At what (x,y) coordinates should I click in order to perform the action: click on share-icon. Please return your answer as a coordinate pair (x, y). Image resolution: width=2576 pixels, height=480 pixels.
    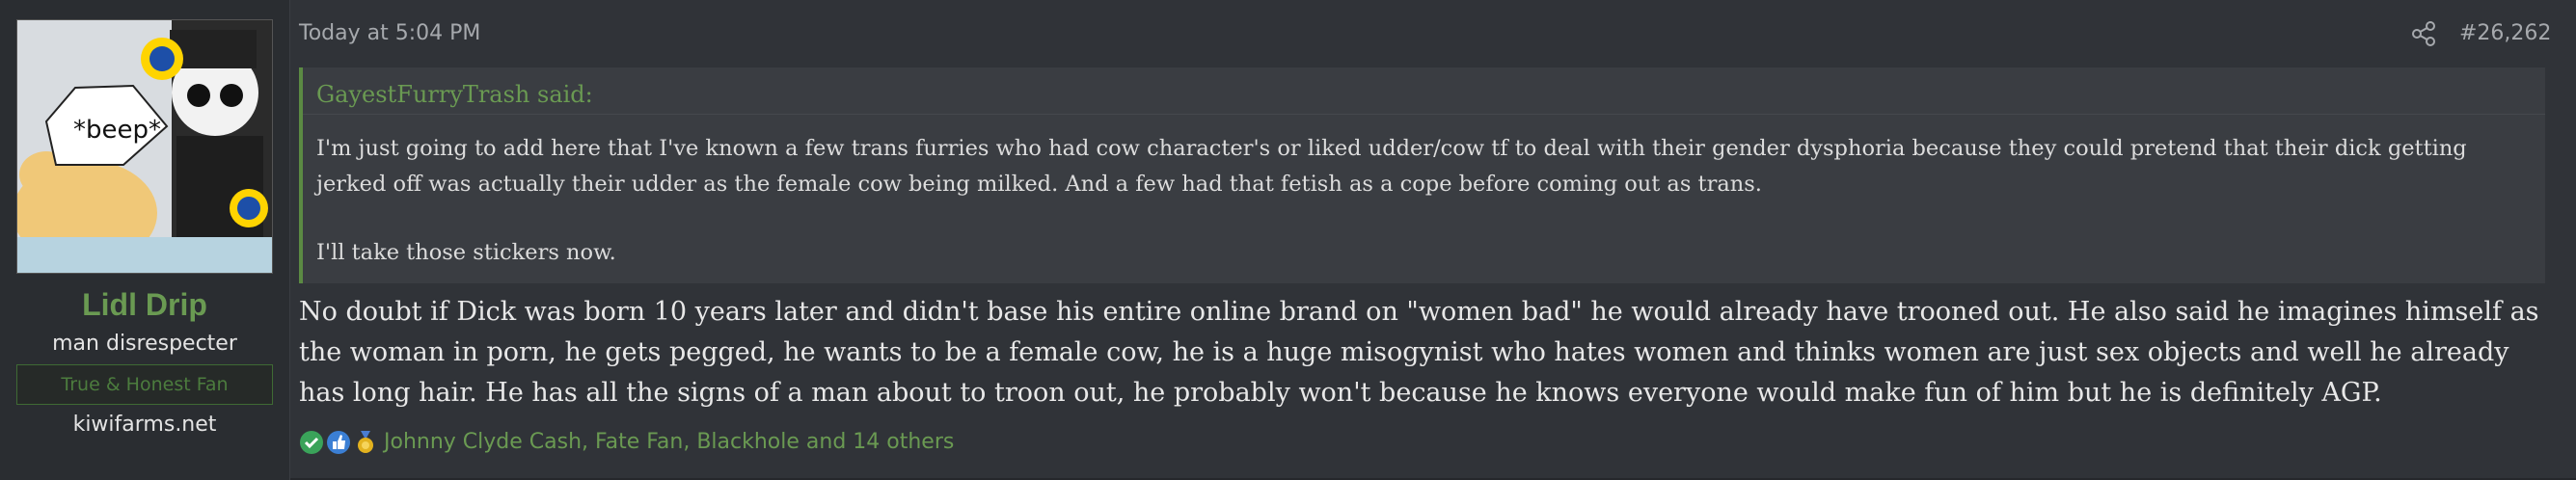
    Looking at the image, I should click on (2423, 33).